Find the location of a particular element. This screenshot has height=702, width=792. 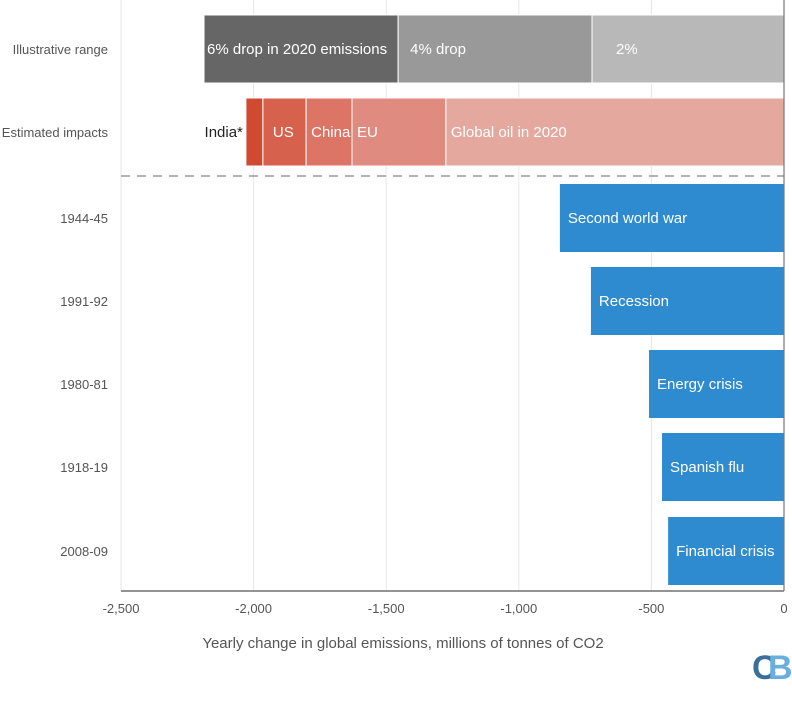

x-tick-label: -1,000 is located at coordinates (518, 608).